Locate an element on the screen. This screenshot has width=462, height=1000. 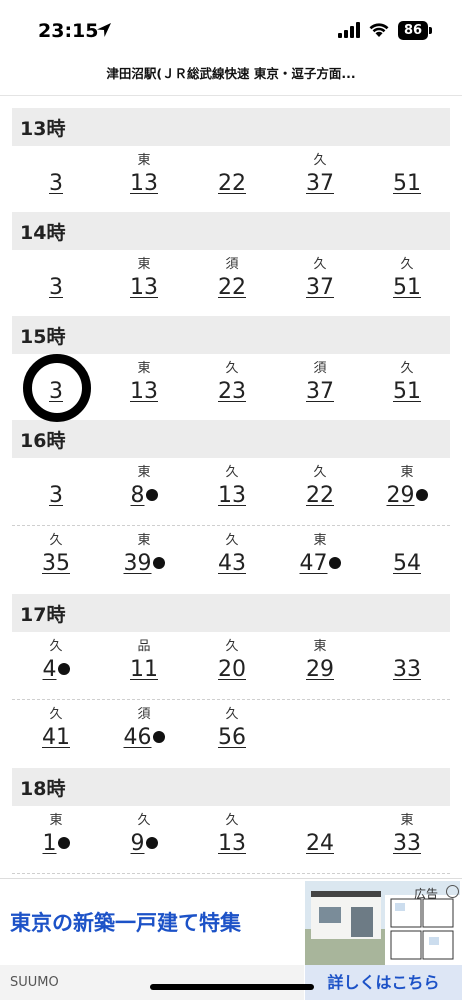
ad-banner: 東京の新築一戸建て特集 広告 SUUMO 詳しくはこちら is located at coordinates (231, 939).